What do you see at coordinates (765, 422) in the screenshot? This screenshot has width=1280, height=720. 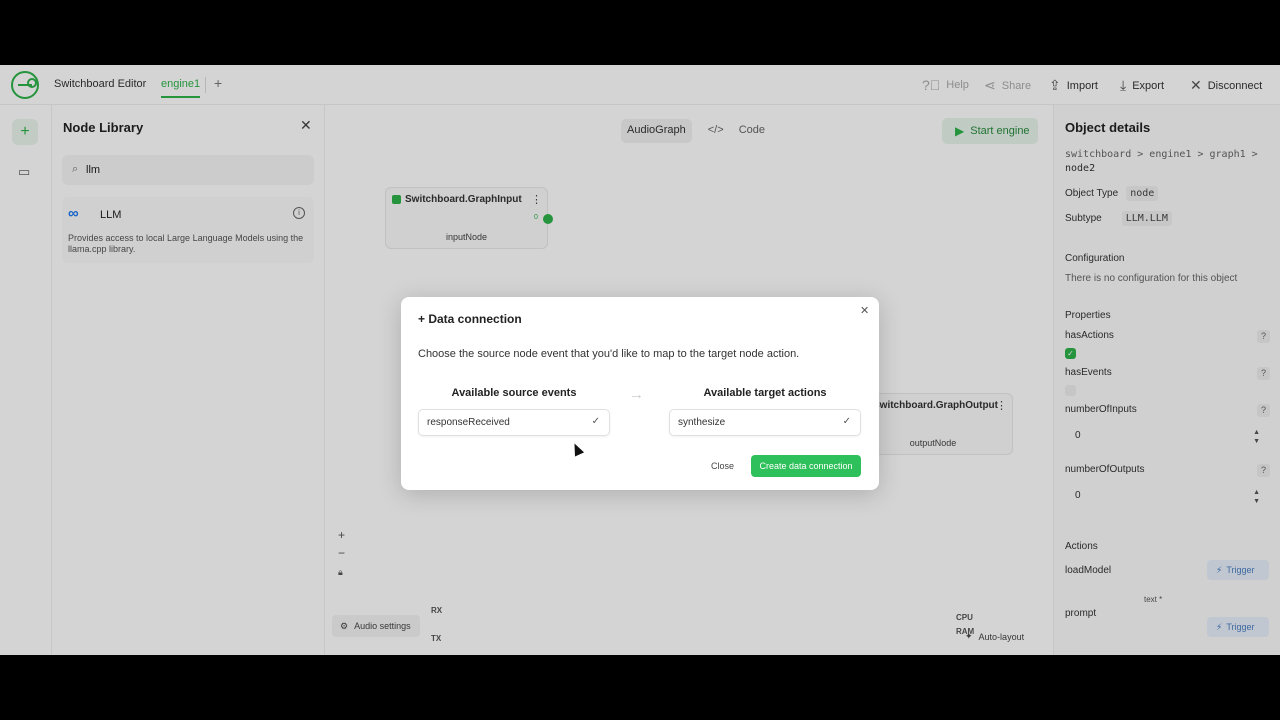 I see `target-action-select: synthesize ✓` at bounding box center [765, 422].